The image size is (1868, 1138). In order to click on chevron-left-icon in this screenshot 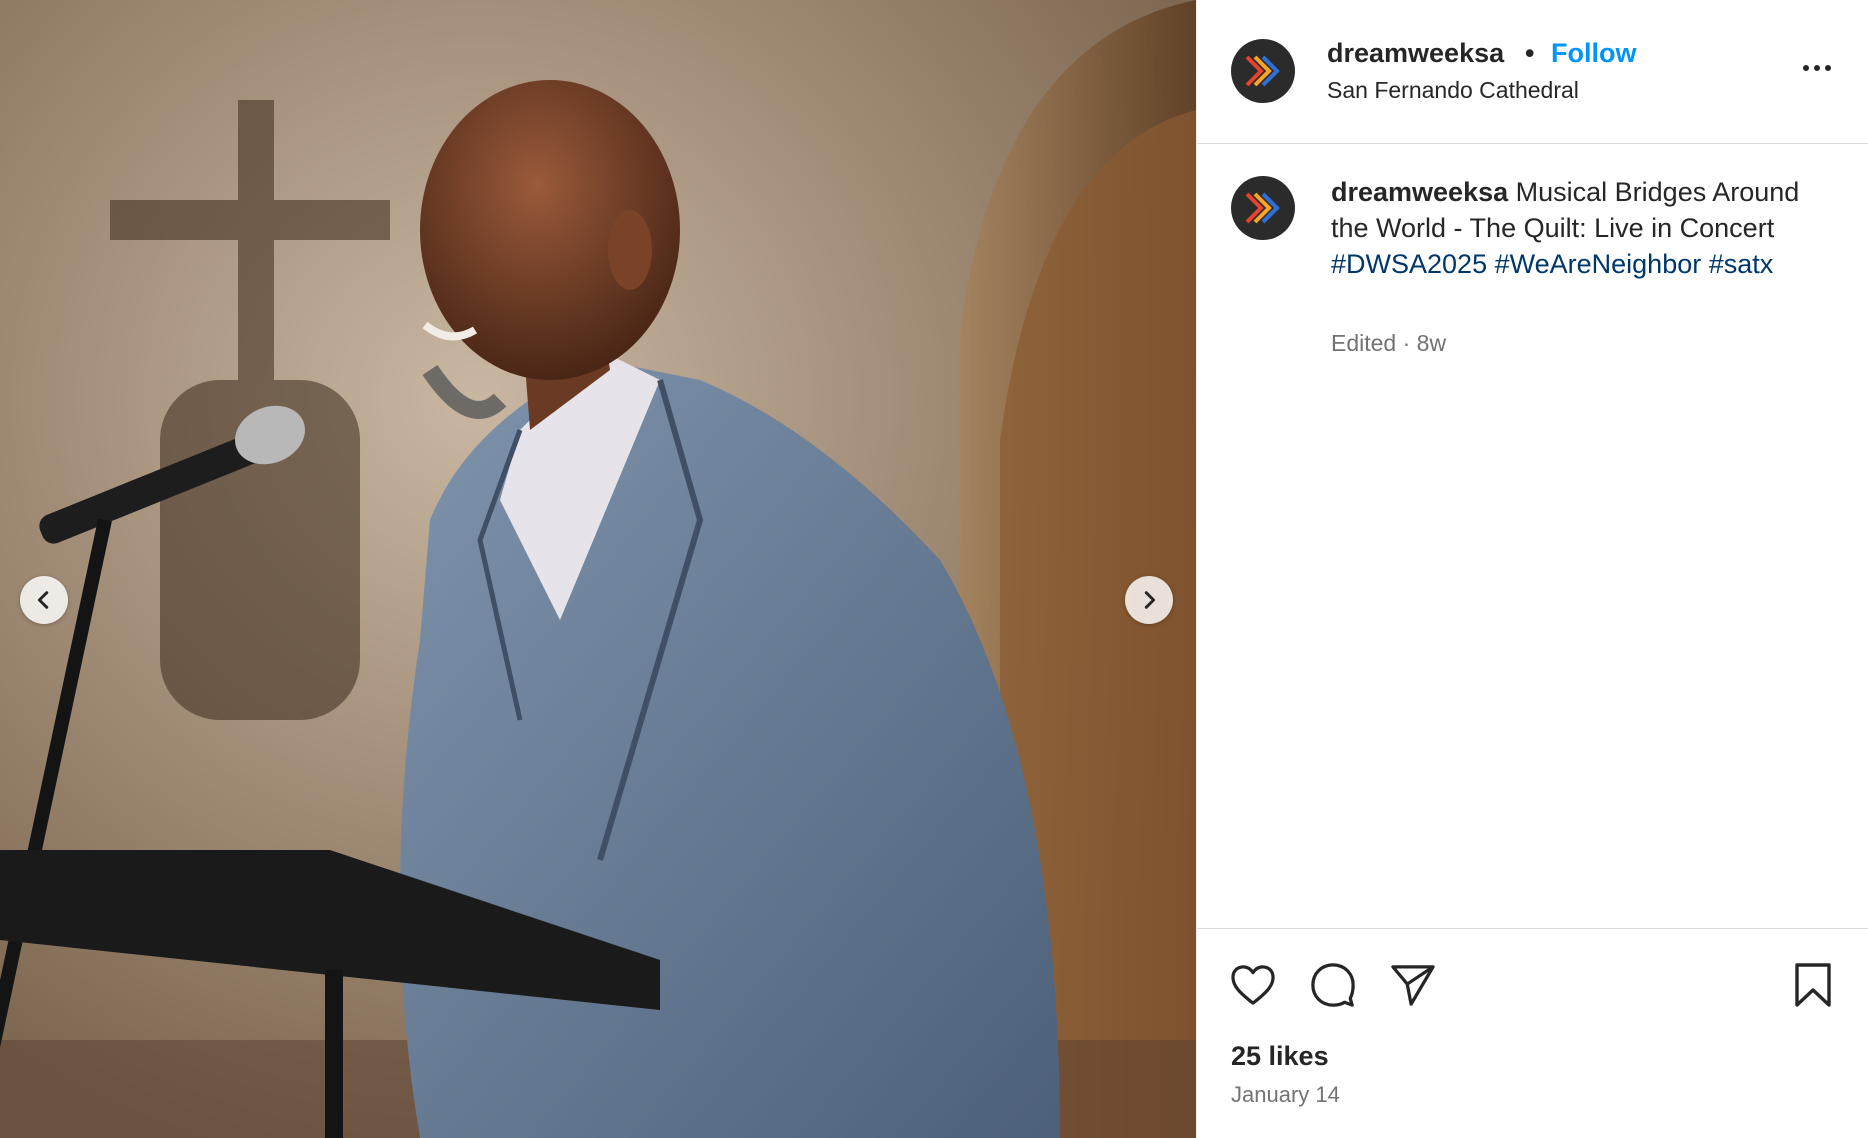, I will do `click(43, 600)`.